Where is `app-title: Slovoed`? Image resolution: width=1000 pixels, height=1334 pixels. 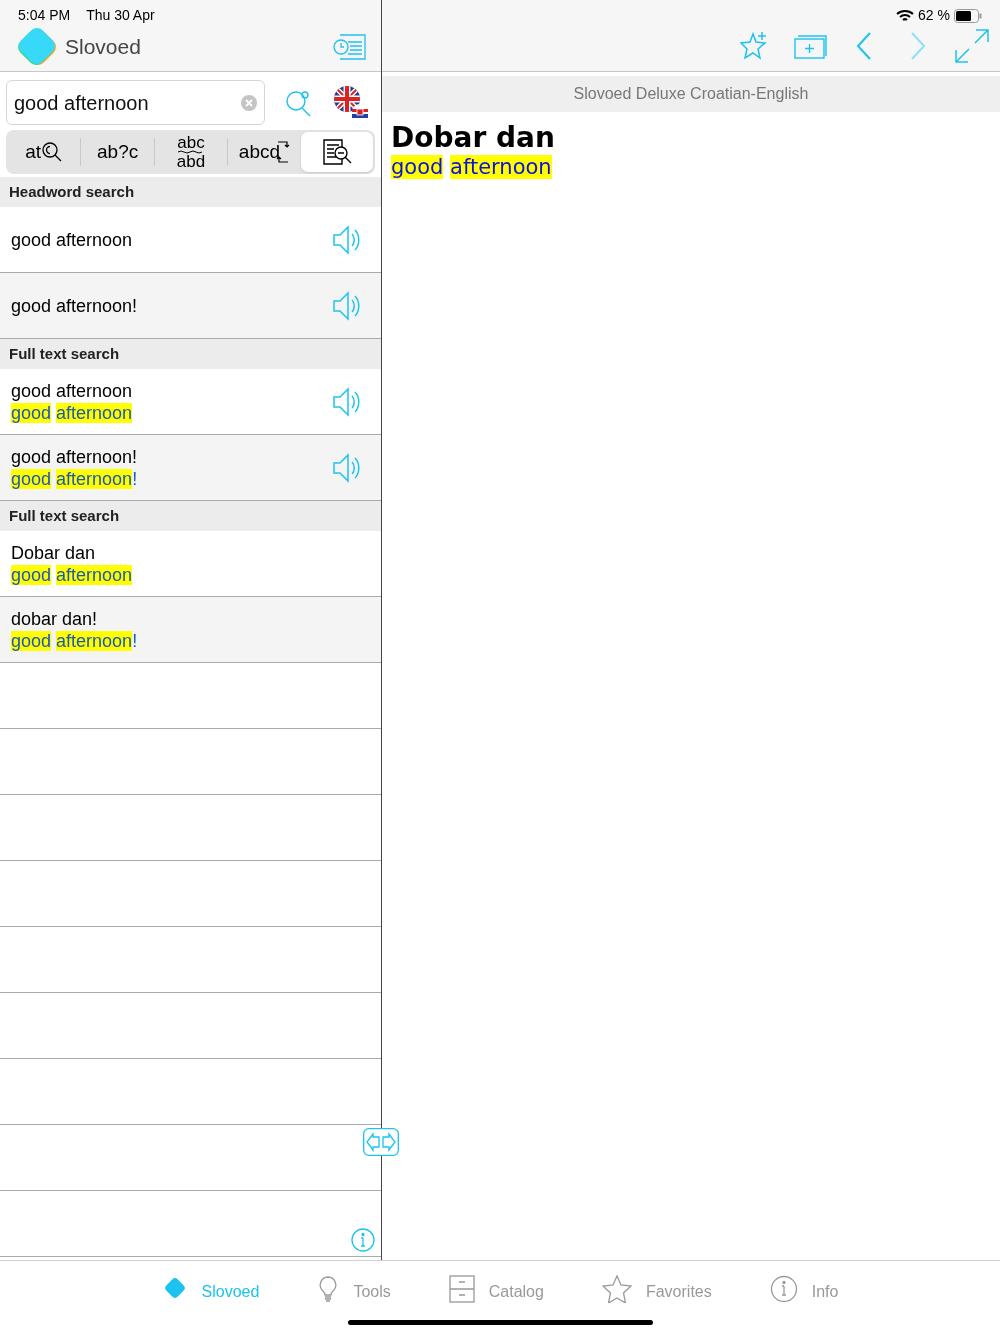
app-title: Slovoed is located at coordinates (103, 47).